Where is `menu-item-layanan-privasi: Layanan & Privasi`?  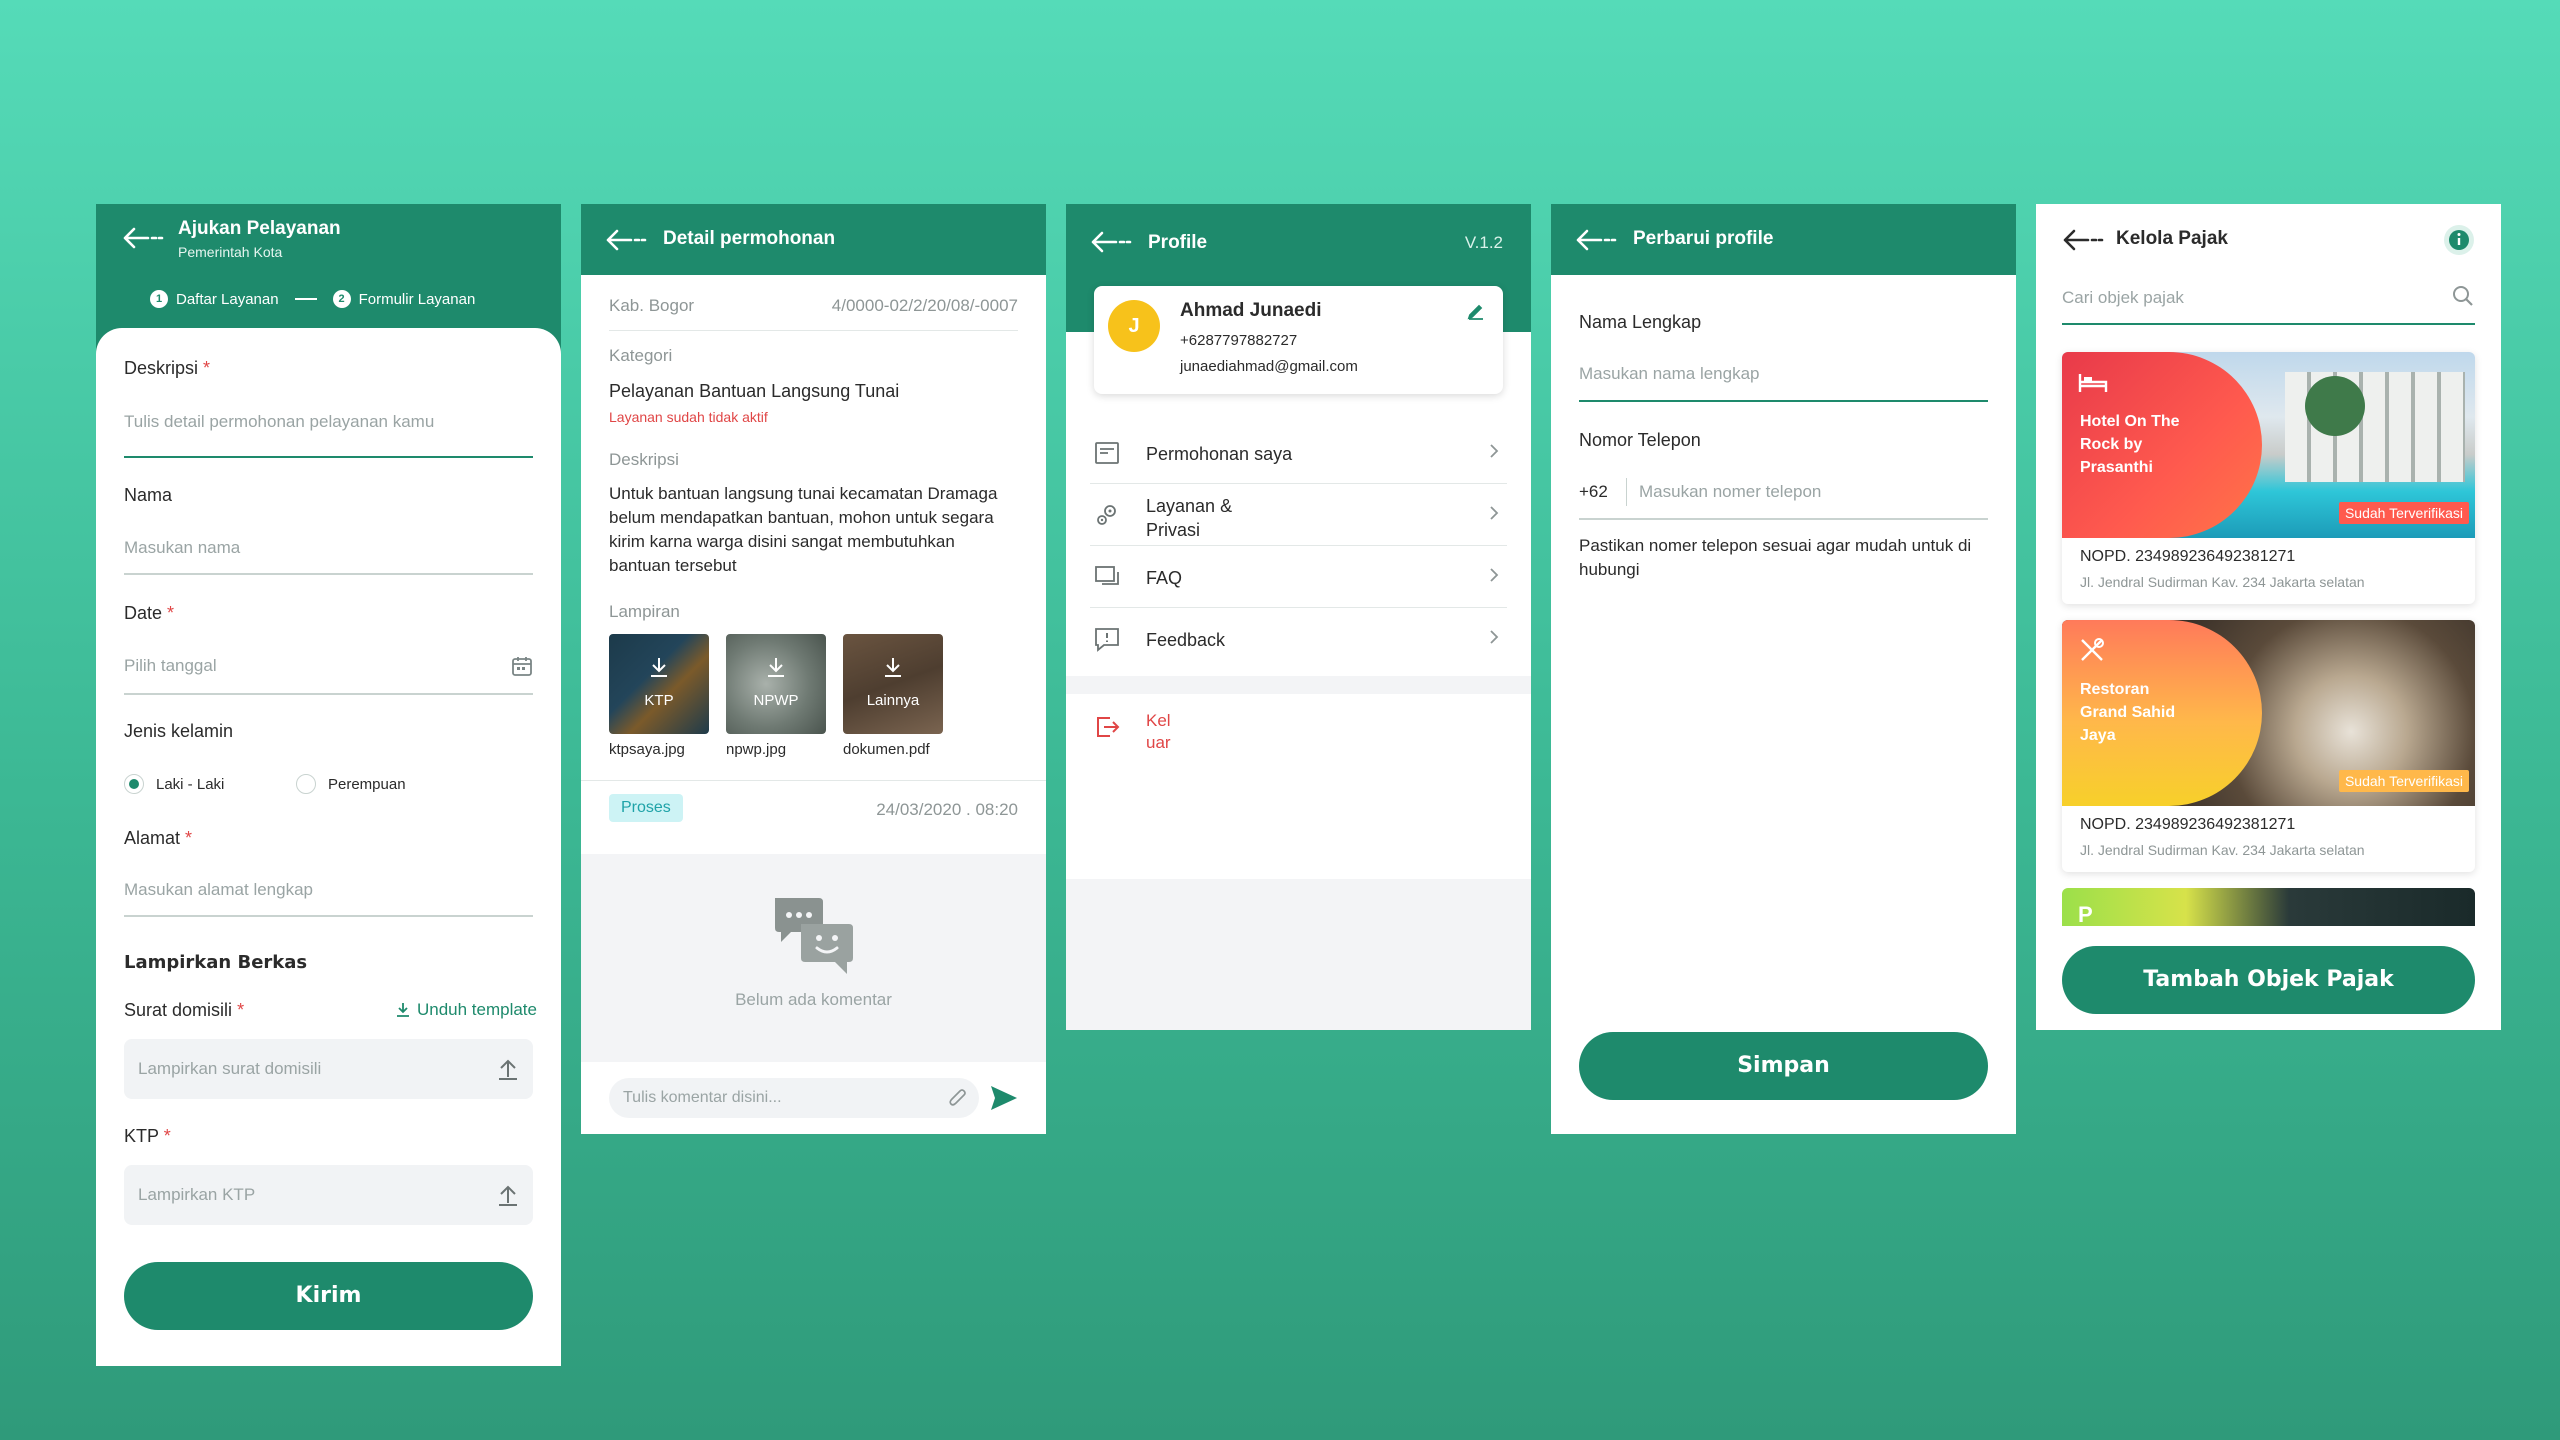
menu-item-layanan-privasi: Layanan & Privasi is located at coordinates (1298, 515).